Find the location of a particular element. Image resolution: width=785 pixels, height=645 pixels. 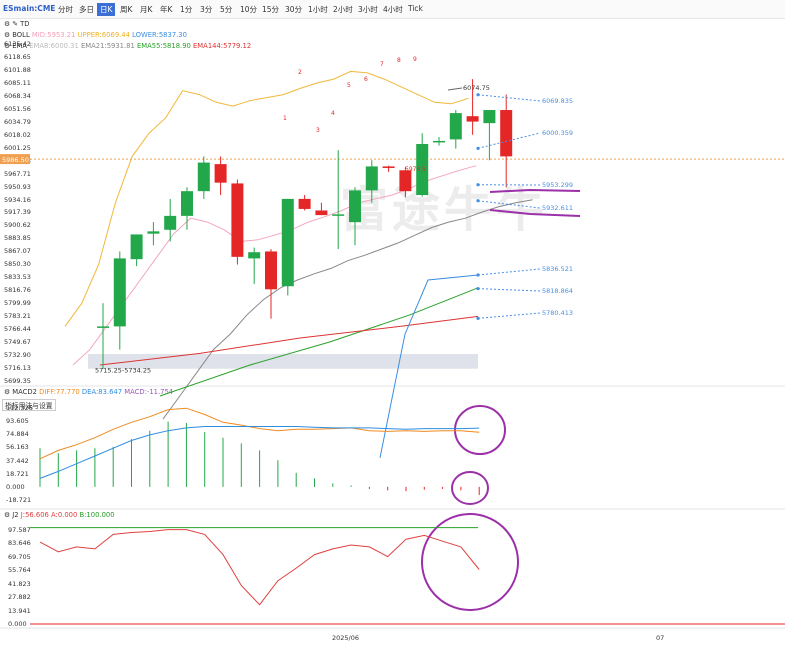

hand-drawn-line is located at coordinates (535, 190).